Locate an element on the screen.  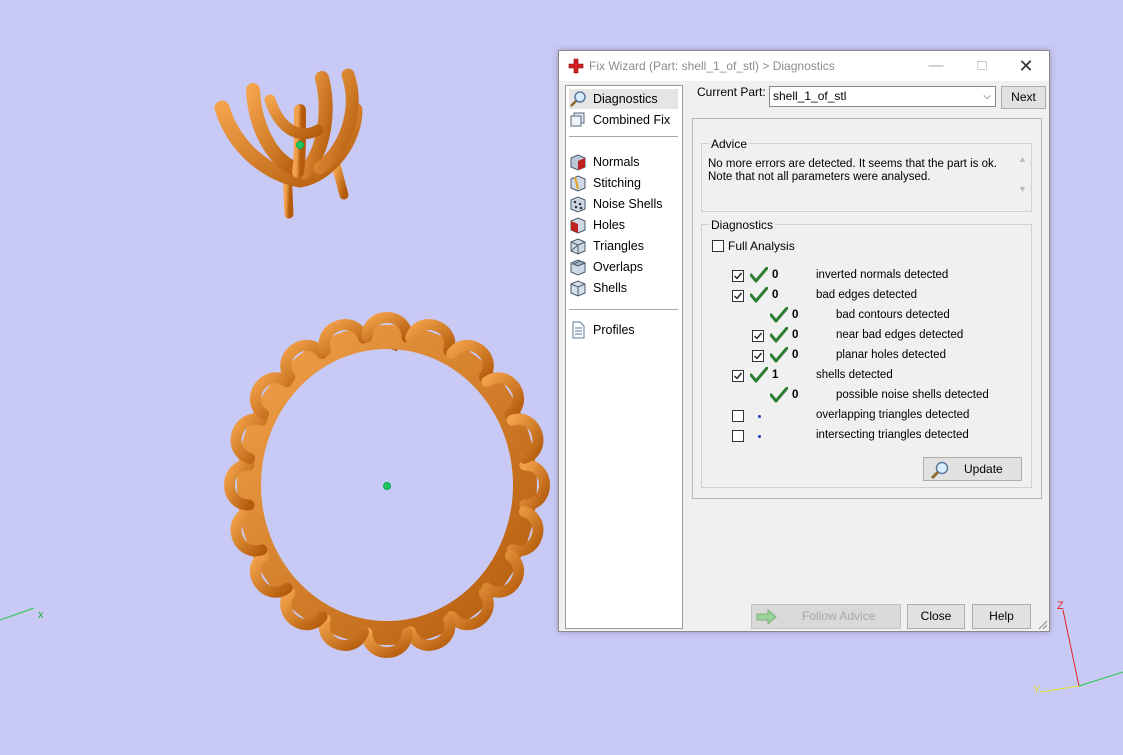
nav-item-overlaps: Overlaps is located at coordinates (623, 267).